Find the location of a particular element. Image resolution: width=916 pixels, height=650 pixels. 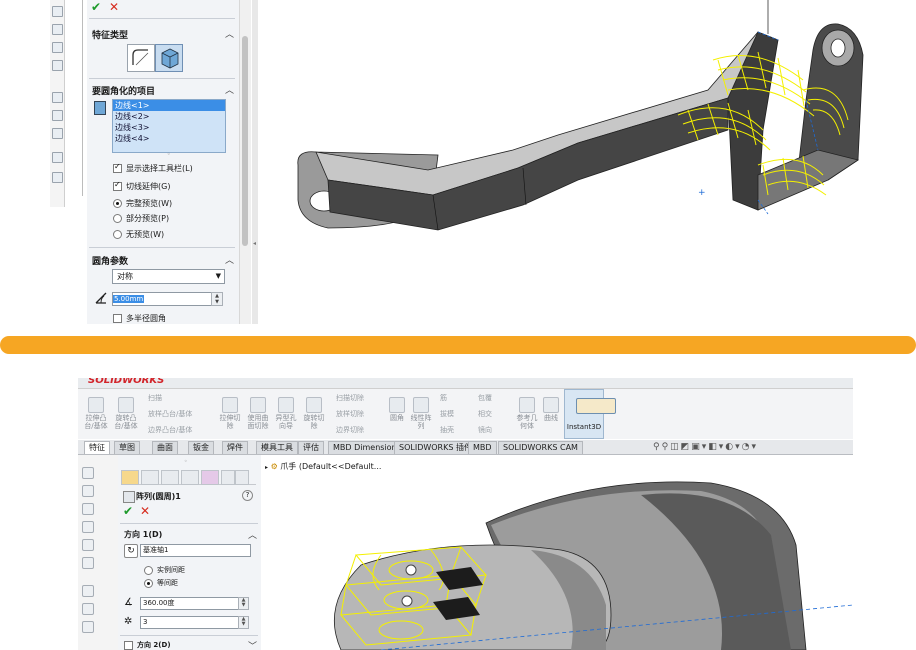

boundary-cut-button: 边界切除 is located at coordinates (350, 430).